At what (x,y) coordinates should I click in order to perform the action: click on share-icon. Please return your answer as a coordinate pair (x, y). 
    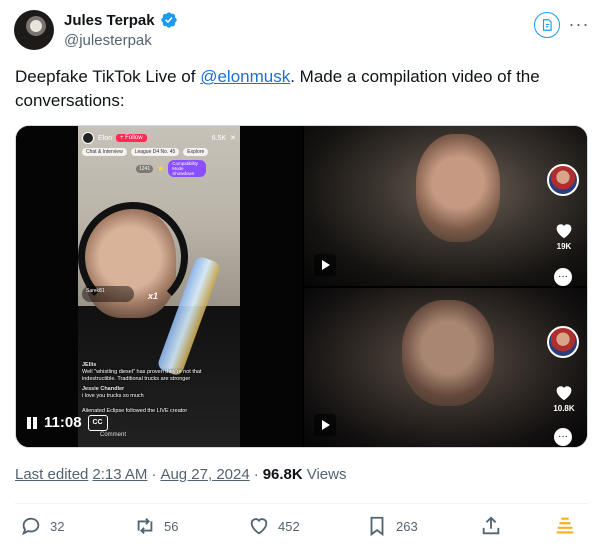
    Looking at the image, I should click on (491, 525).